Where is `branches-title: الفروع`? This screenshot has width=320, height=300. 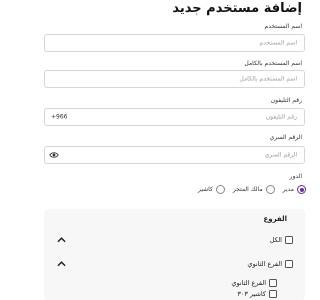 branches-title: الفروع is located at coordinates (275, 219).